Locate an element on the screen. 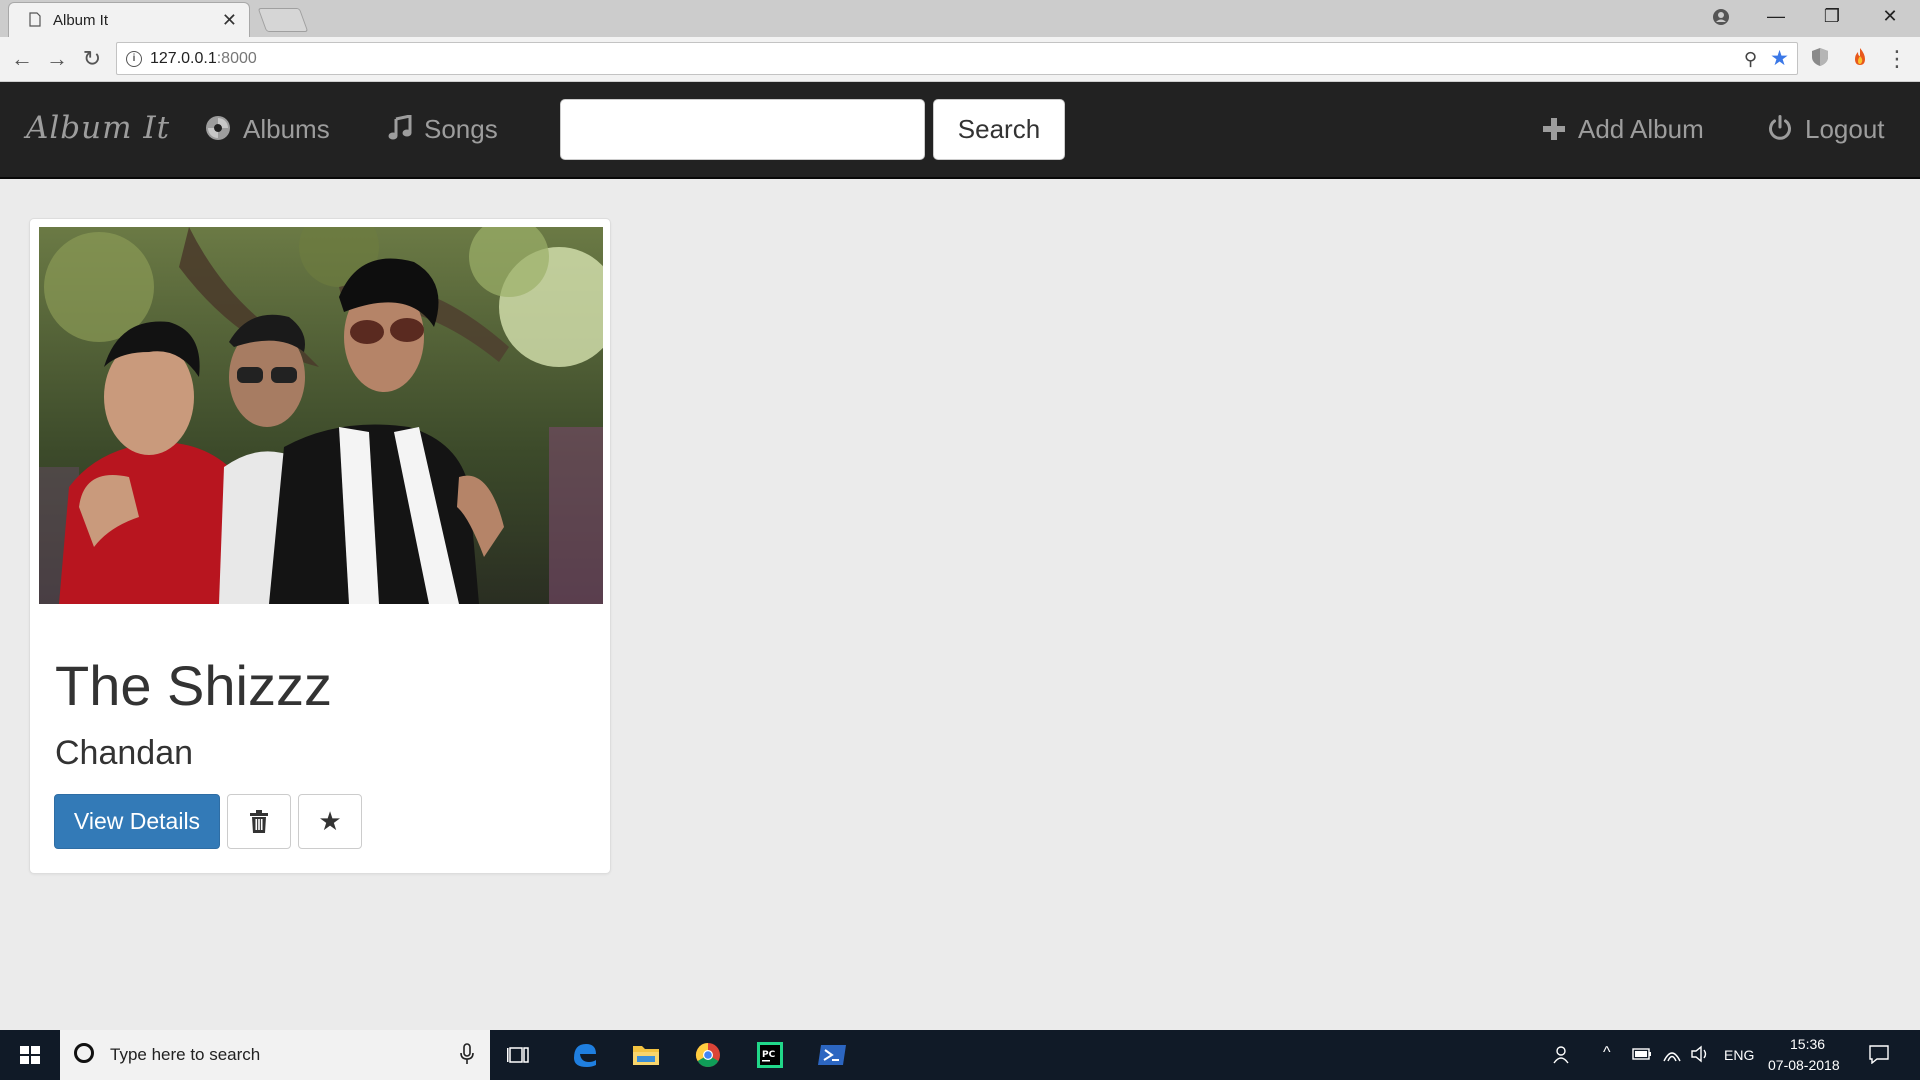 This screenshot has width=1920, height=1080. nav-albums-link: Albums is located at coordinates (267, 129).